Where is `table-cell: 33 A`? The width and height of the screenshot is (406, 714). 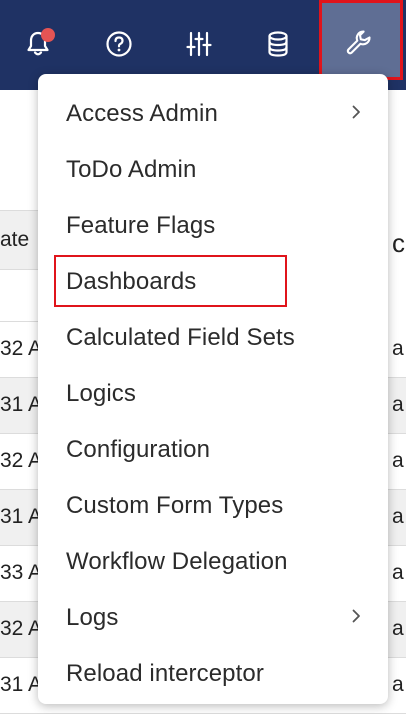
table-cell: 33 A is located at coordinates (19, 572).